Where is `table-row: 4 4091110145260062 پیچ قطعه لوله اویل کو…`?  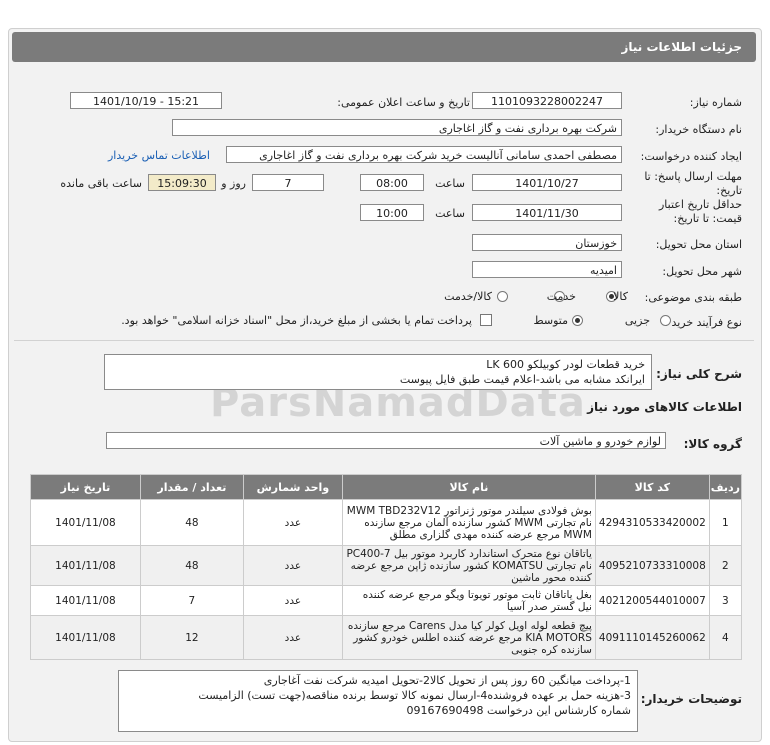
table-row: 4 4091110145260062 پیچ قطعه لوله اویل کو… is located at coordinates (386, 637).